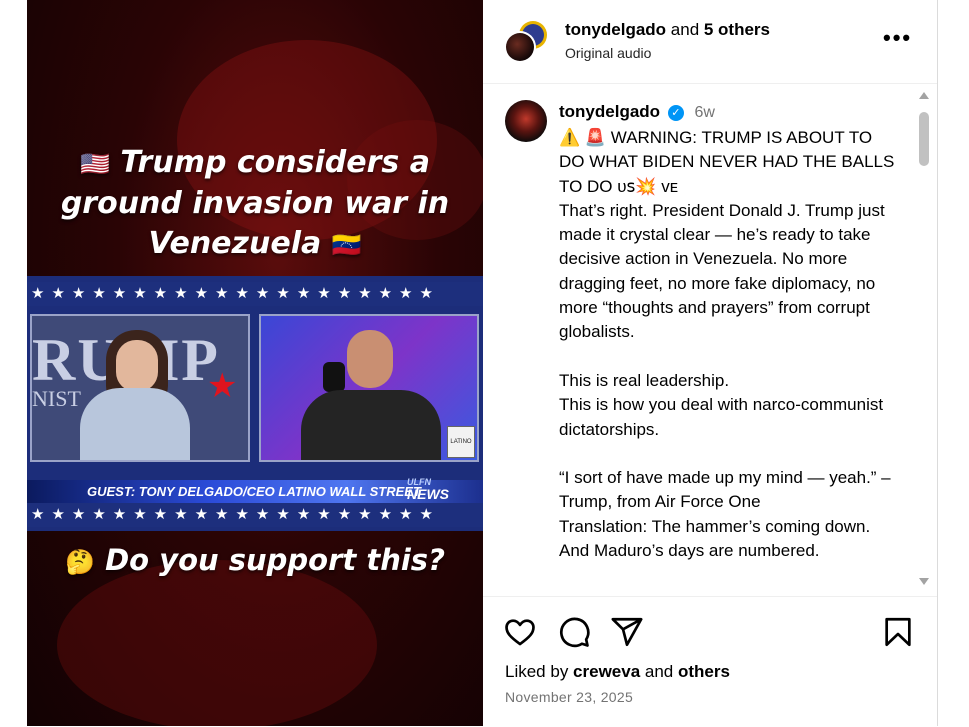 Image resolution: width=969 pixels, height=727 pixels. Describe the element at coordinates (705, 112) in the screenshot. I see `post-age: 6w` at that location.